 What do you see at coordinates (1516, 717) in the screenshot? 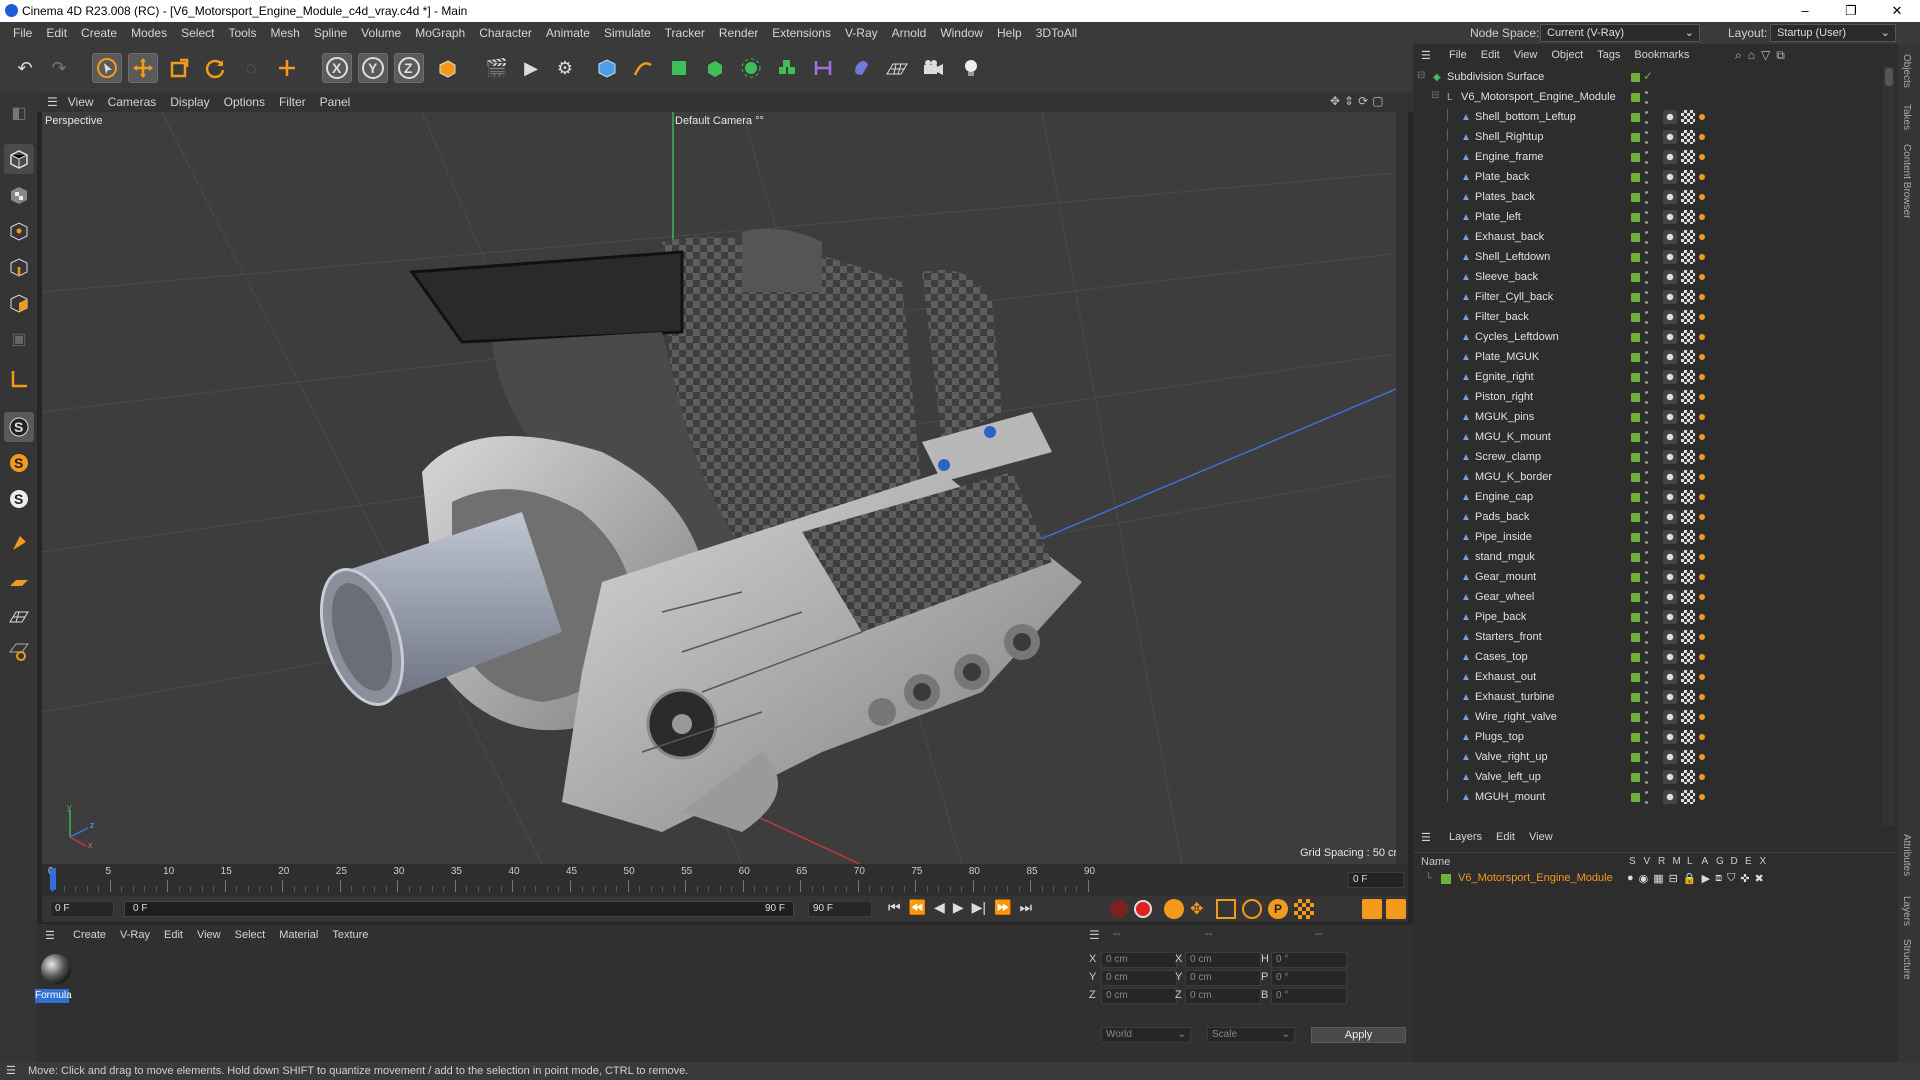
I see `object-name: Wire_right_valve` at bounding box center [1516, 717].